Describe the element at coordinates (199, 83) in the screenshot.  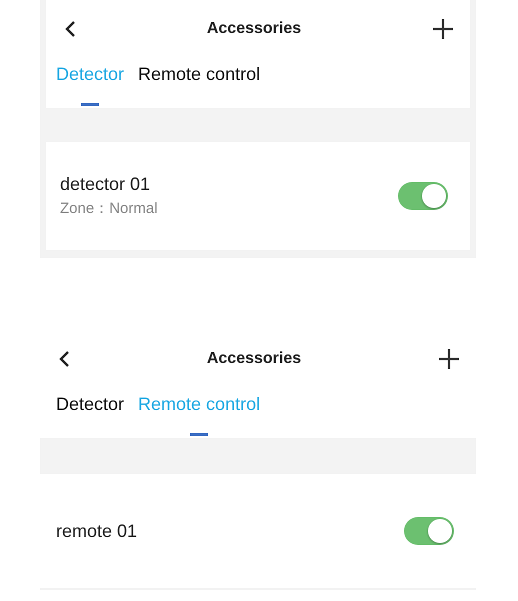
I see `tab: Remote control` at that location.